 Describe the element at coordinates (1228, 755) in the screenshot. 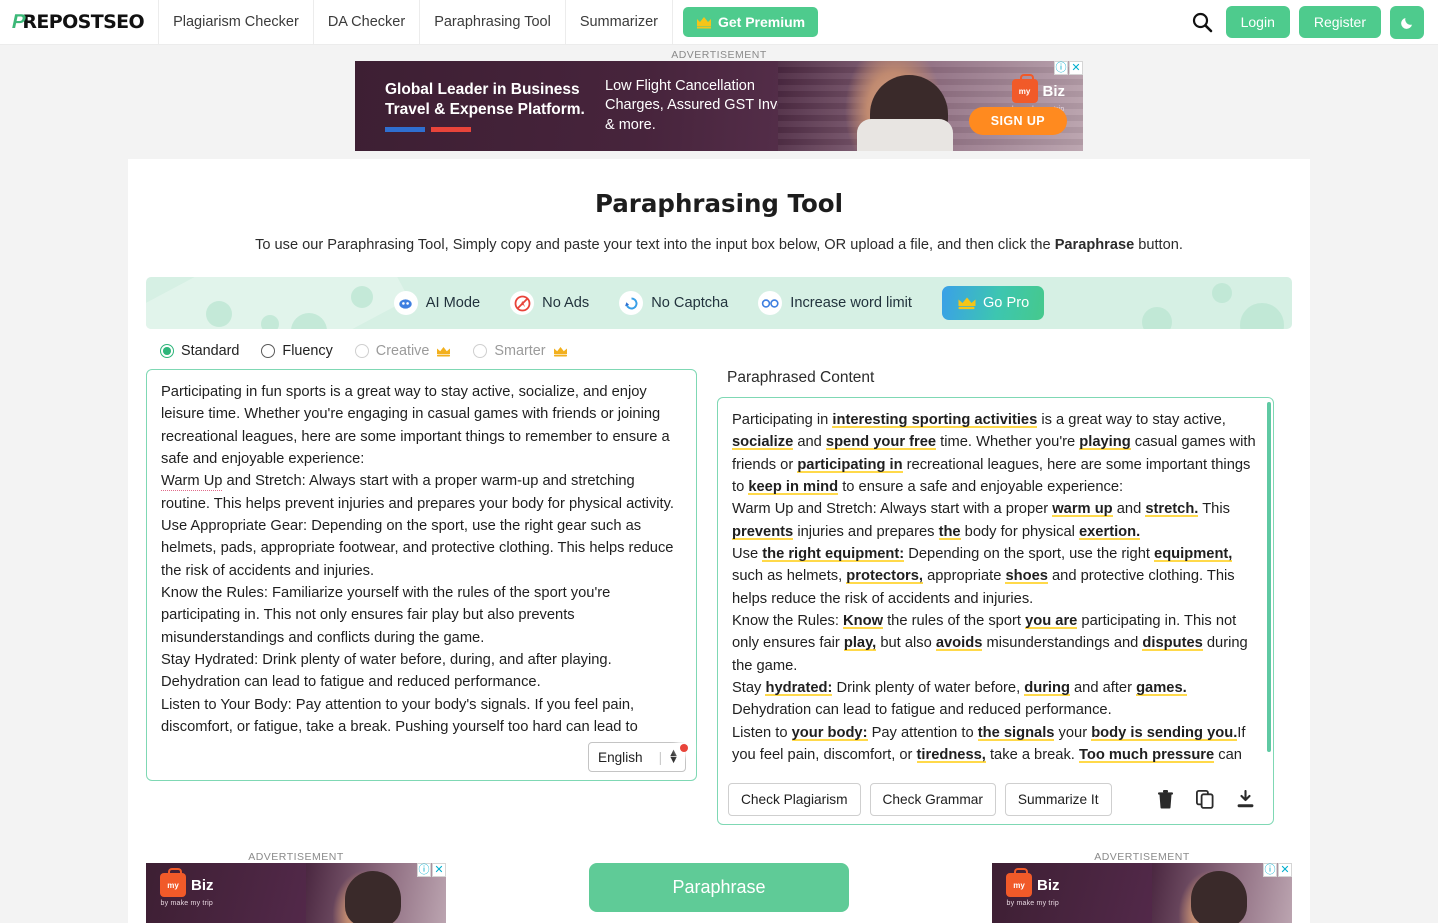

I see `text-run: can` at that location.